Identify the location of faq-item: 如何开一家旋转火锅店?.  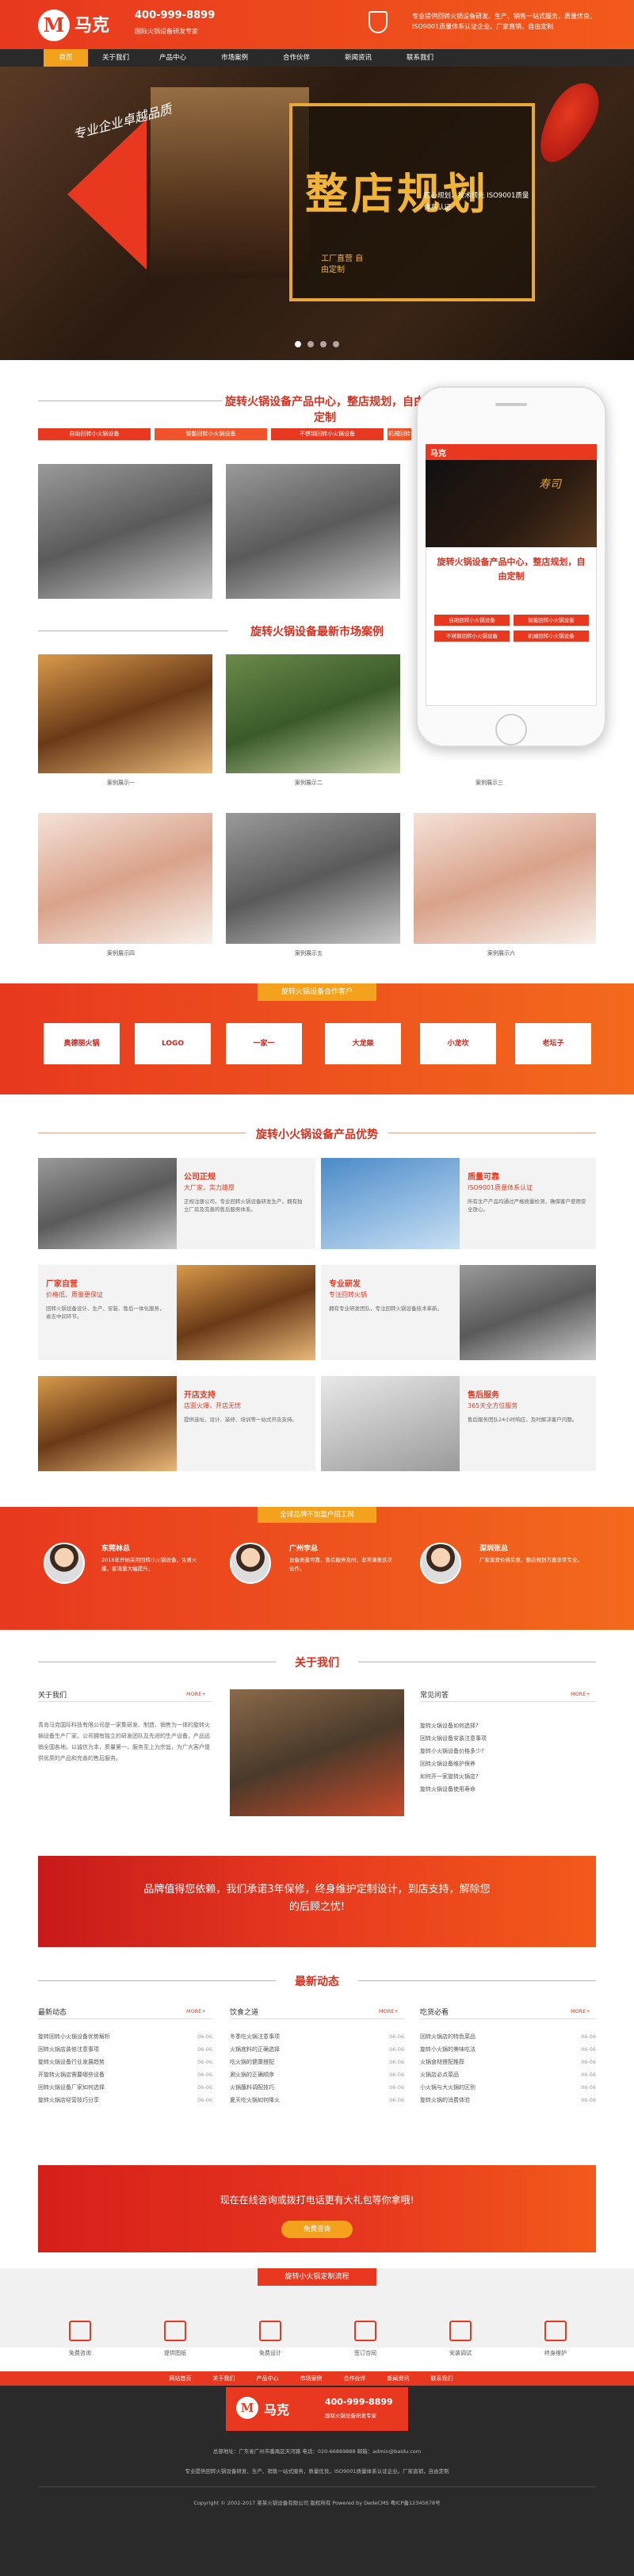
(508, 1776).